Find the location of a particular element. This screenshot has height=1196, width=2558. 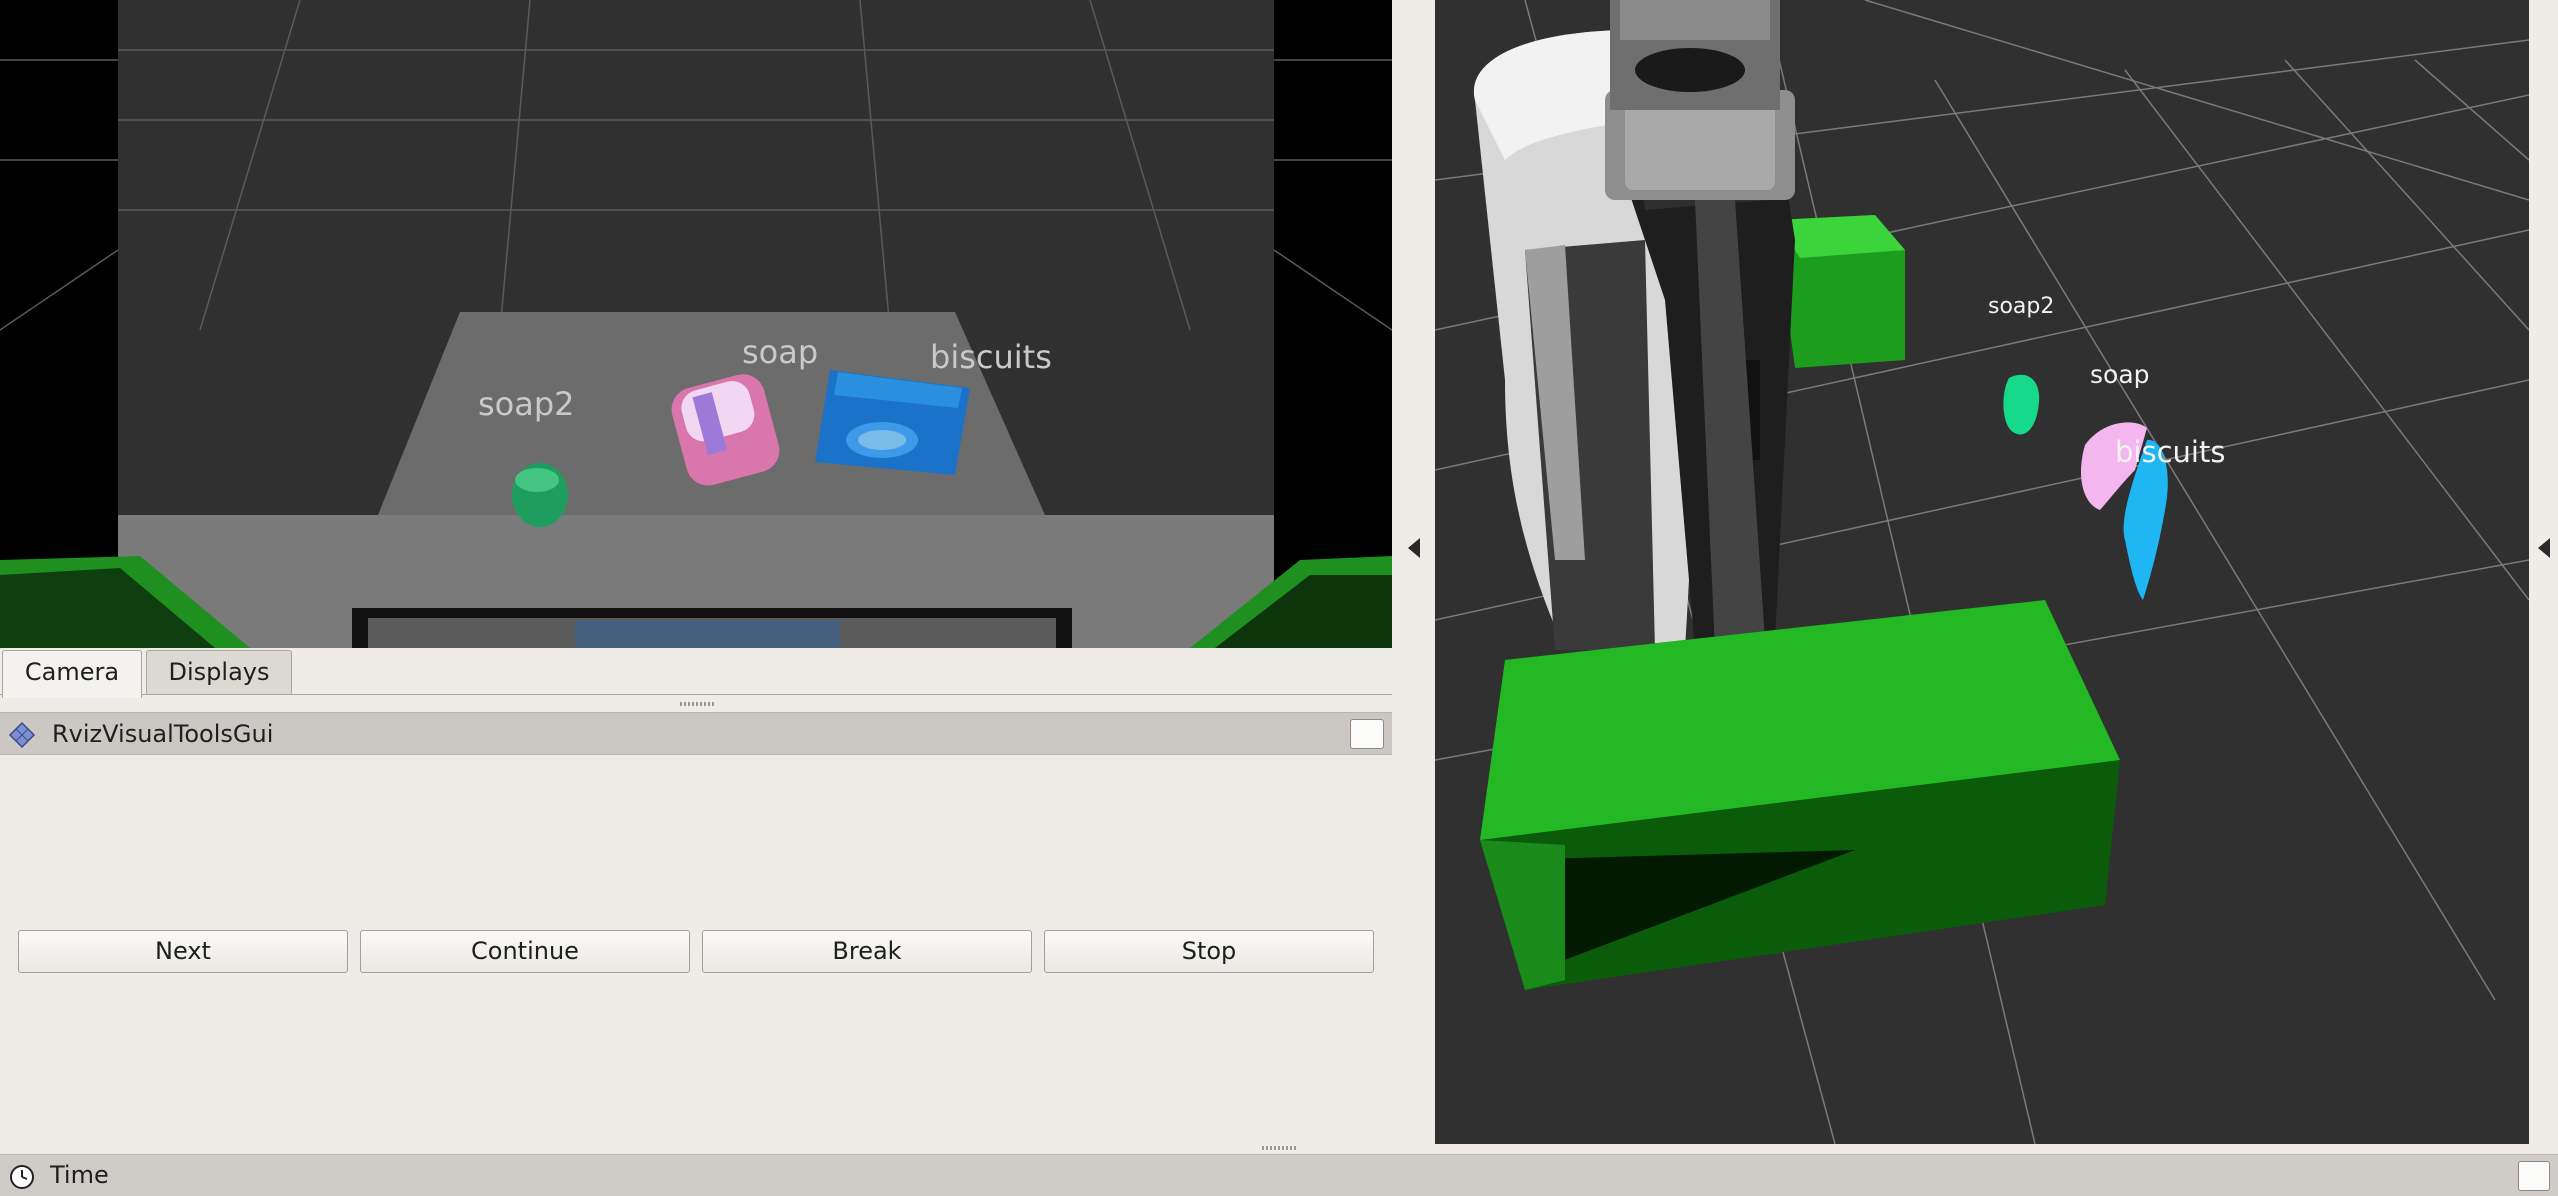

soap2-object is located at coordinates (540, 495).